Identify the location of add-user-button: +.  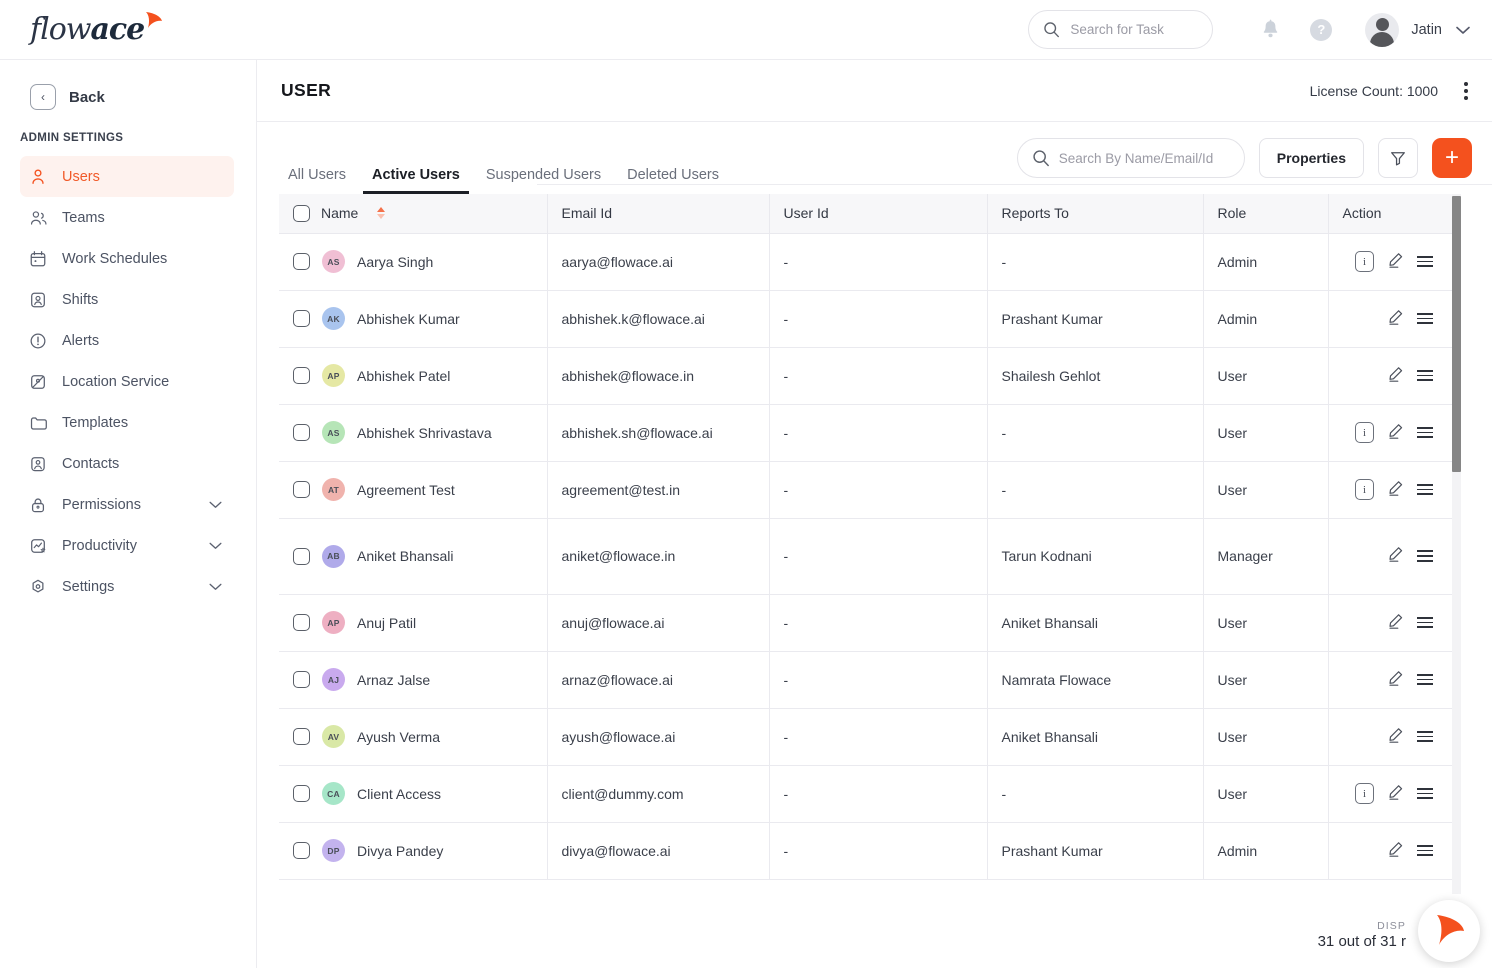
(1452, 158).